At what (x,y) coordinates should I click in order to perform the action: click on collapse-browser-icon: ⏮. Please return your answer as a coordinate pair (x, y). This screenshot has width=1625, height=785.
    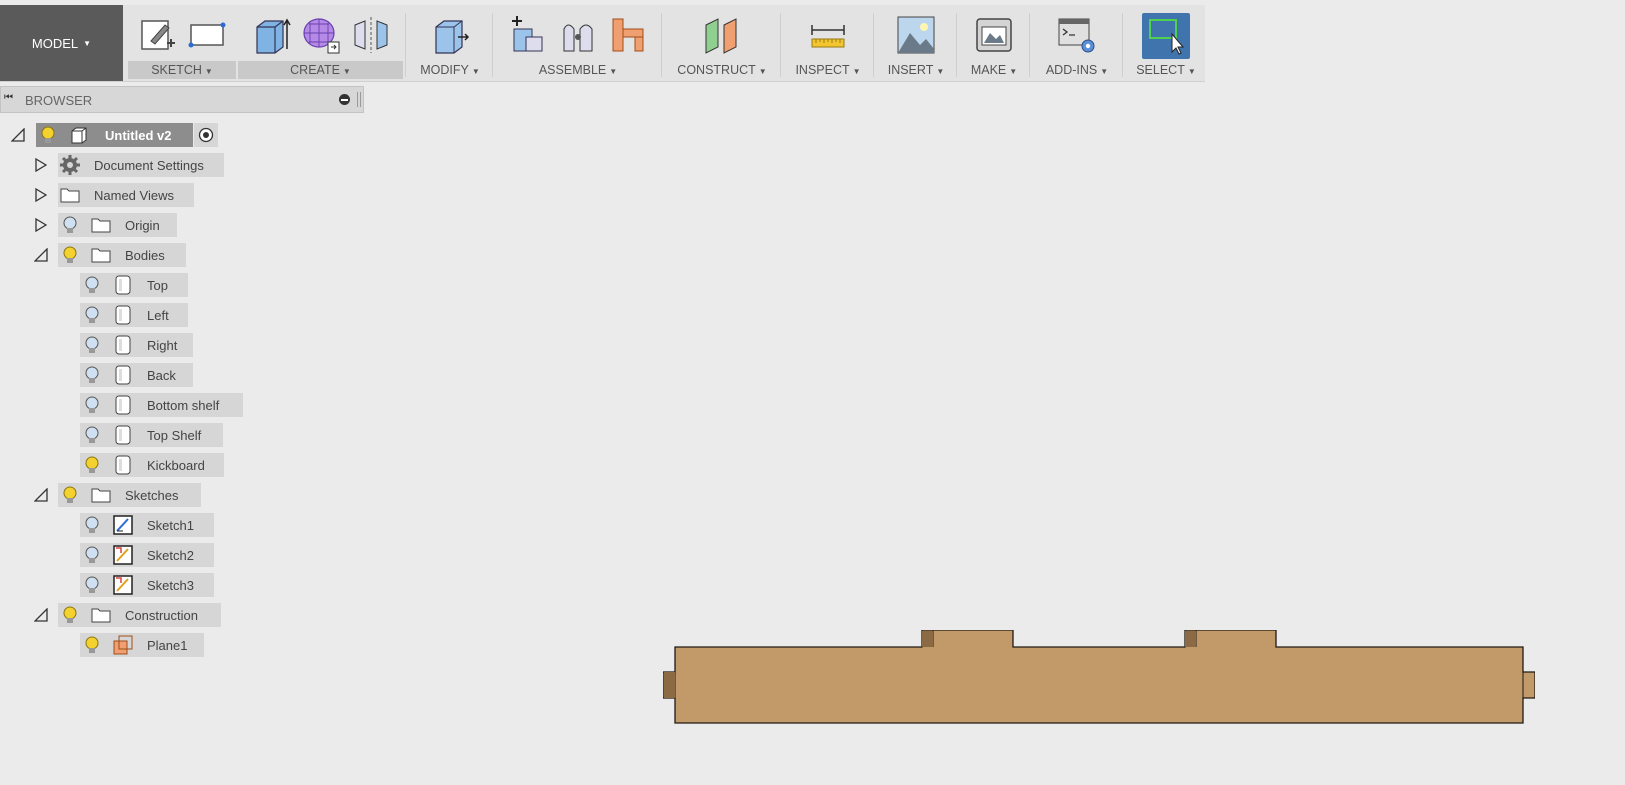
    Looking at the image, I should click on (8, 97).